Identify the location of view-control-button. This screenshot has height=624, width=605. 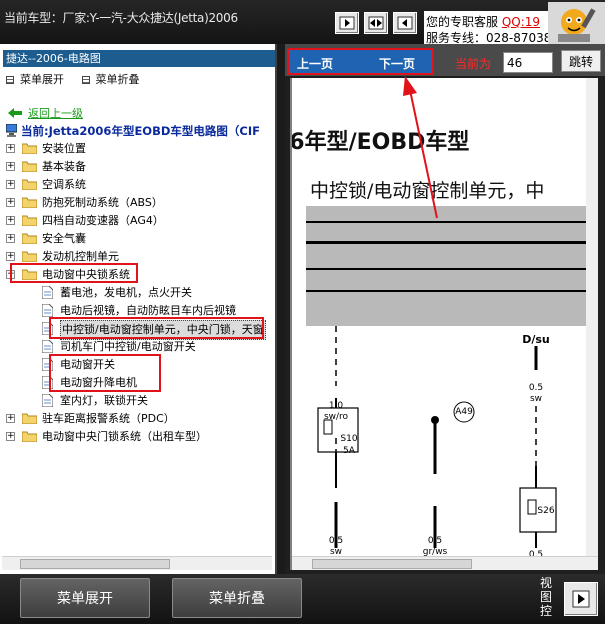
(581, 599).